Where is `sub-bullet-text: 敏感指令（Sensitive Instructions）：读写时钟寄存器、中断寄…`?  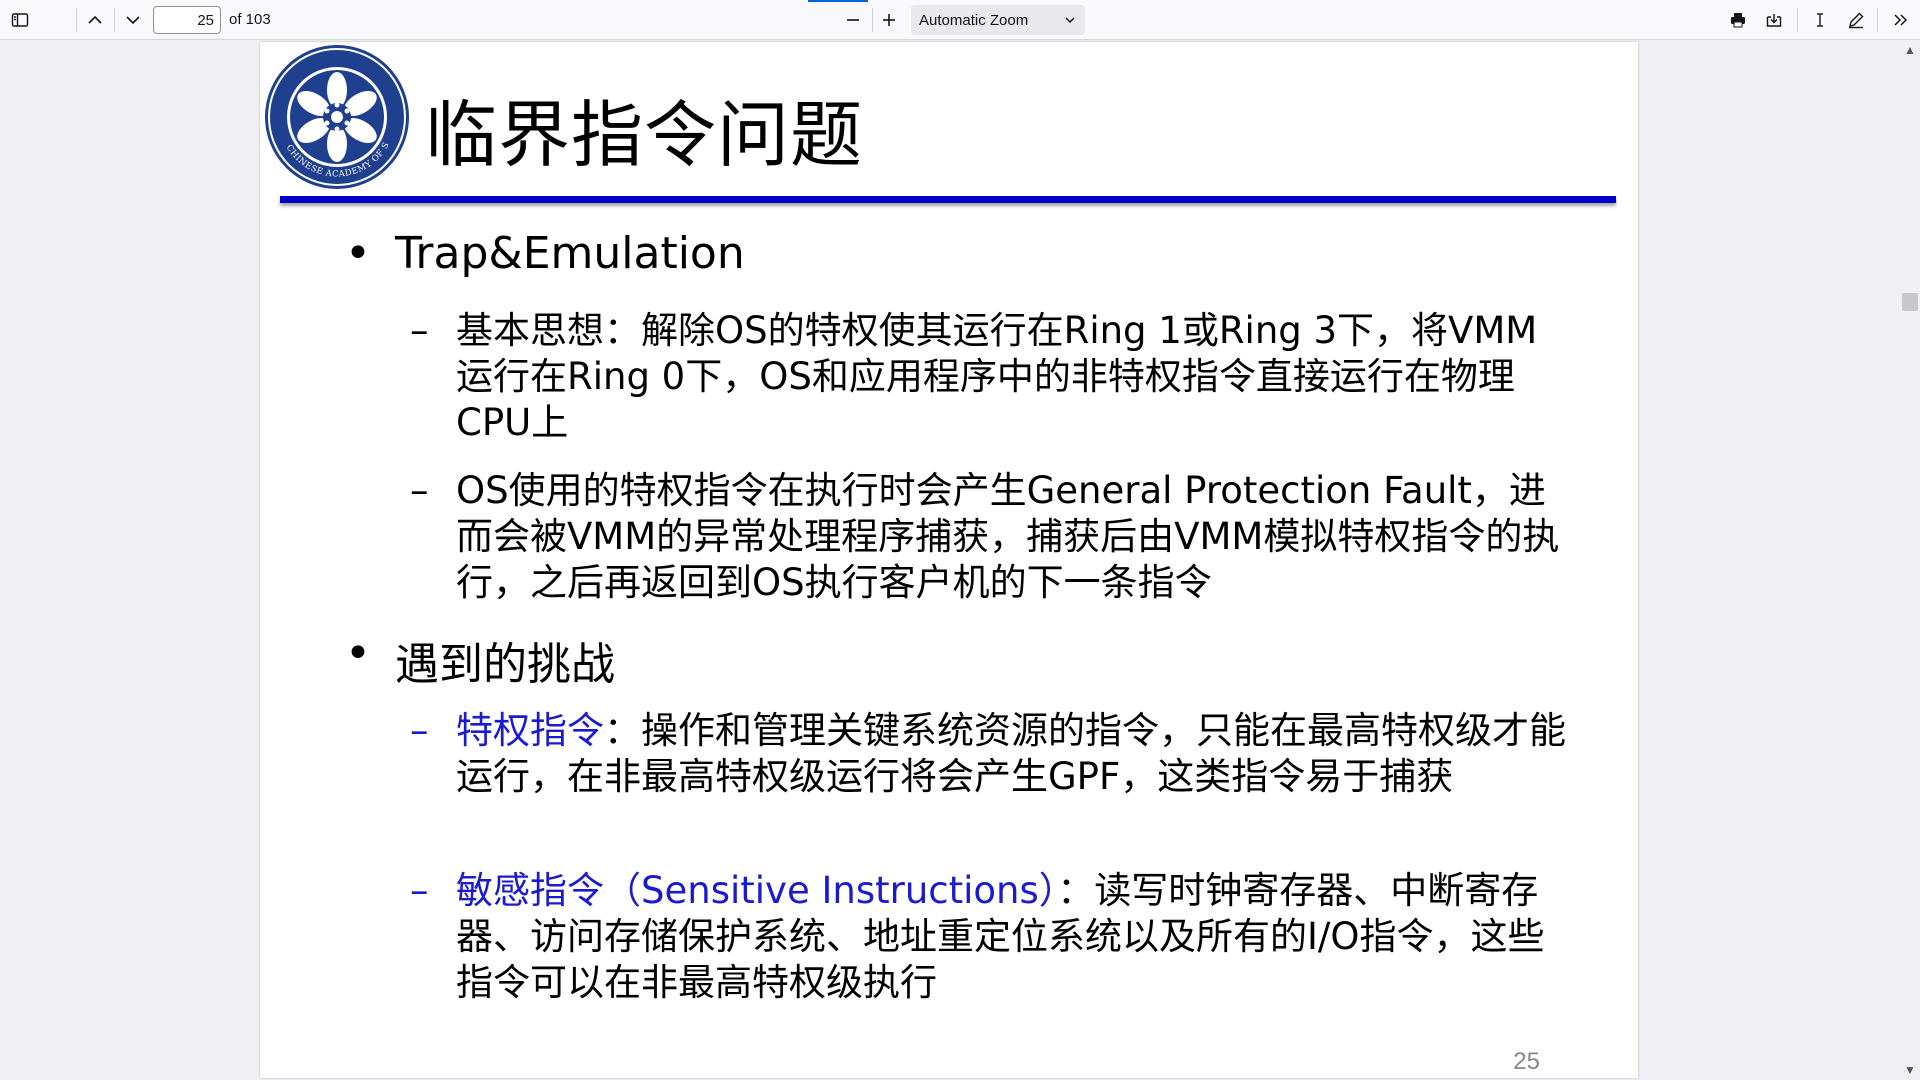
sub-bullet-text: 敏感指令（Sensitive Instructions）：读写时钟寄存器、中断寄… is located at coordinates (1011, 937).